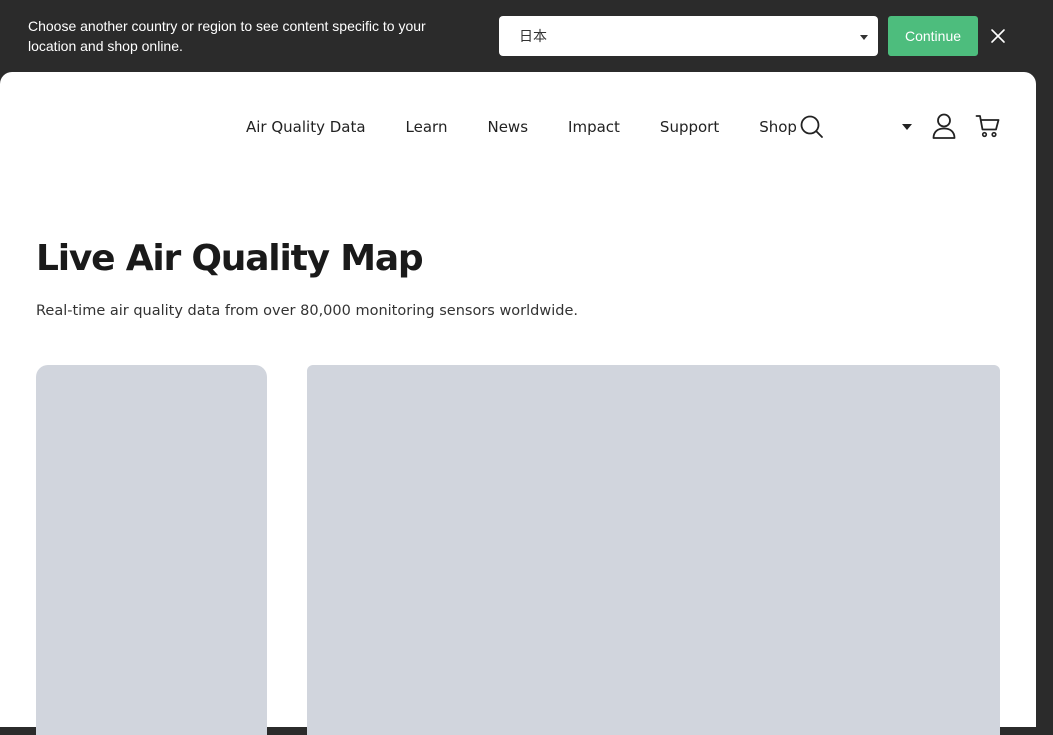  I want to click on search-icon, so click(812, 127).